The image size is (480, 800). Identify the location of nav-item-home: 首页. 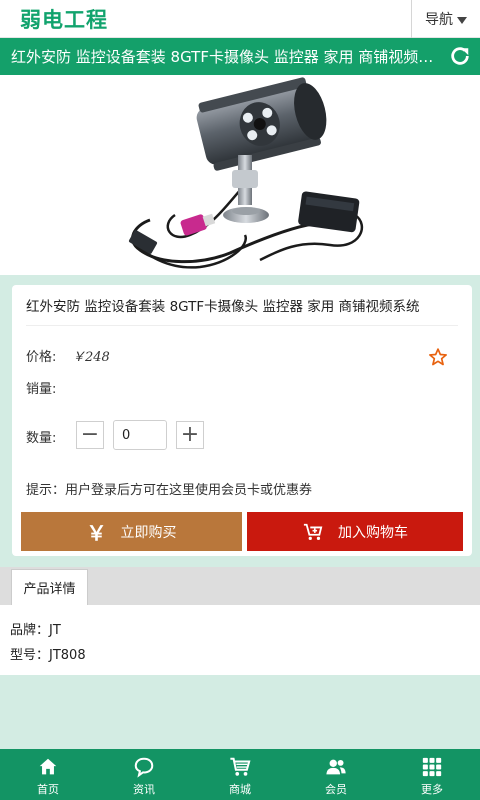
(48, 774).